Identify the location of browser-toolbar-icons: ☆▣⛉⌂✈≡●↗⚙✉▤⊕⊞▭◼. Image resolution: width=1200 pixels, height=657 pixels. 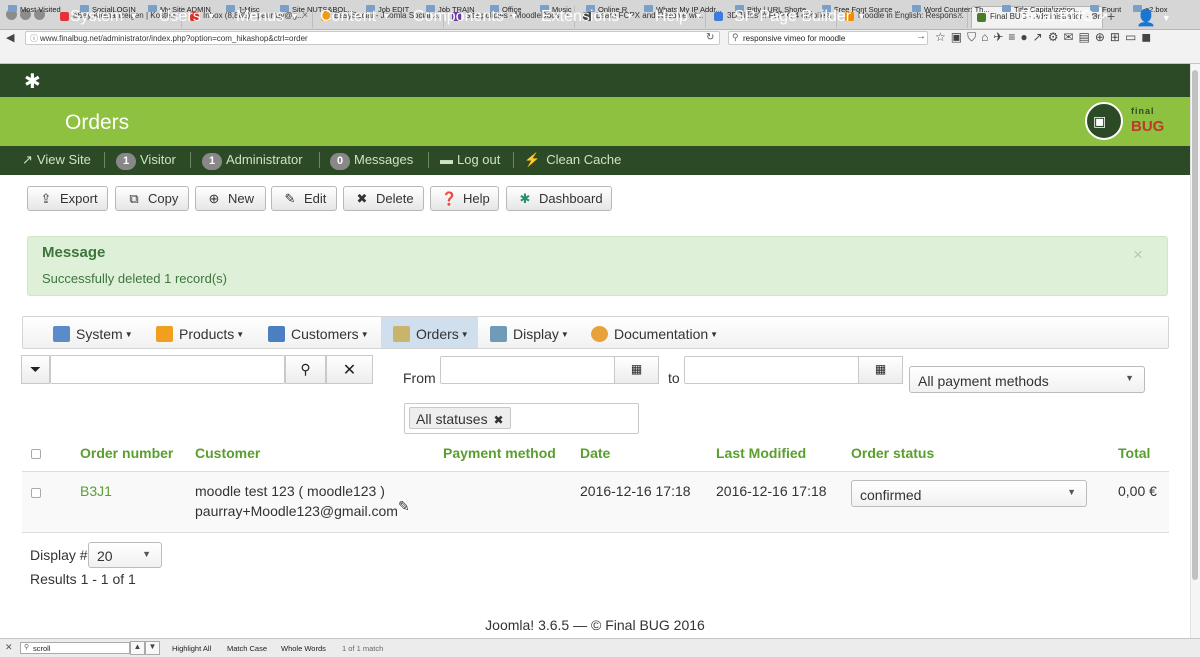
(1045, 37).